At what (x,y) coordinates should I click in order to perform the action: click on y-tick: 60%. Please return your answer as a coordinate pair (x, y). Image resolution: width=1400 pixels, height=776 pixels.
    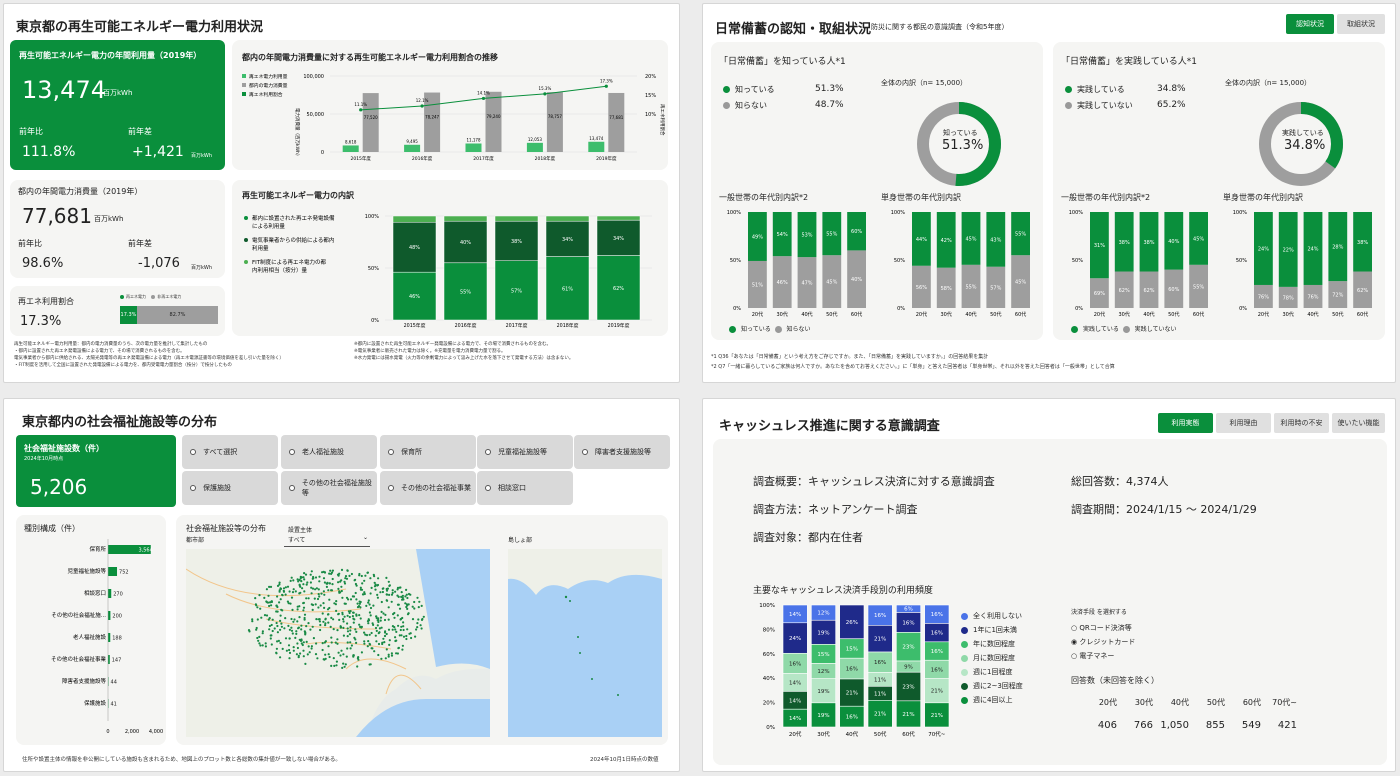
    Looking at the image, I should click on (769, 655).